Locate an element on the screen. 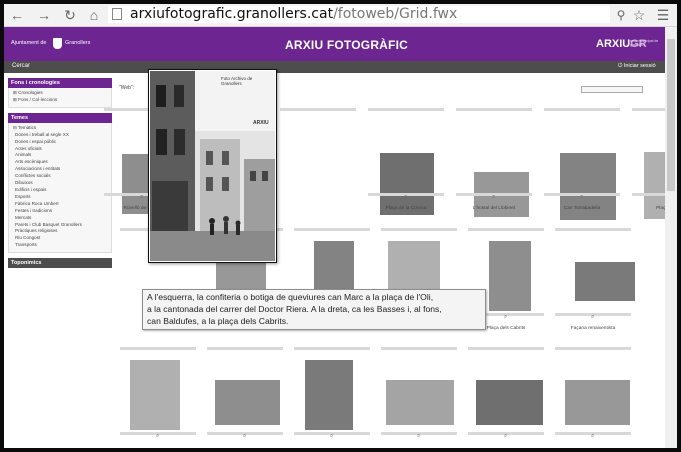  sidebar-item: ⊞ Fons / Col·leccions is located at coordinates (60, 100).